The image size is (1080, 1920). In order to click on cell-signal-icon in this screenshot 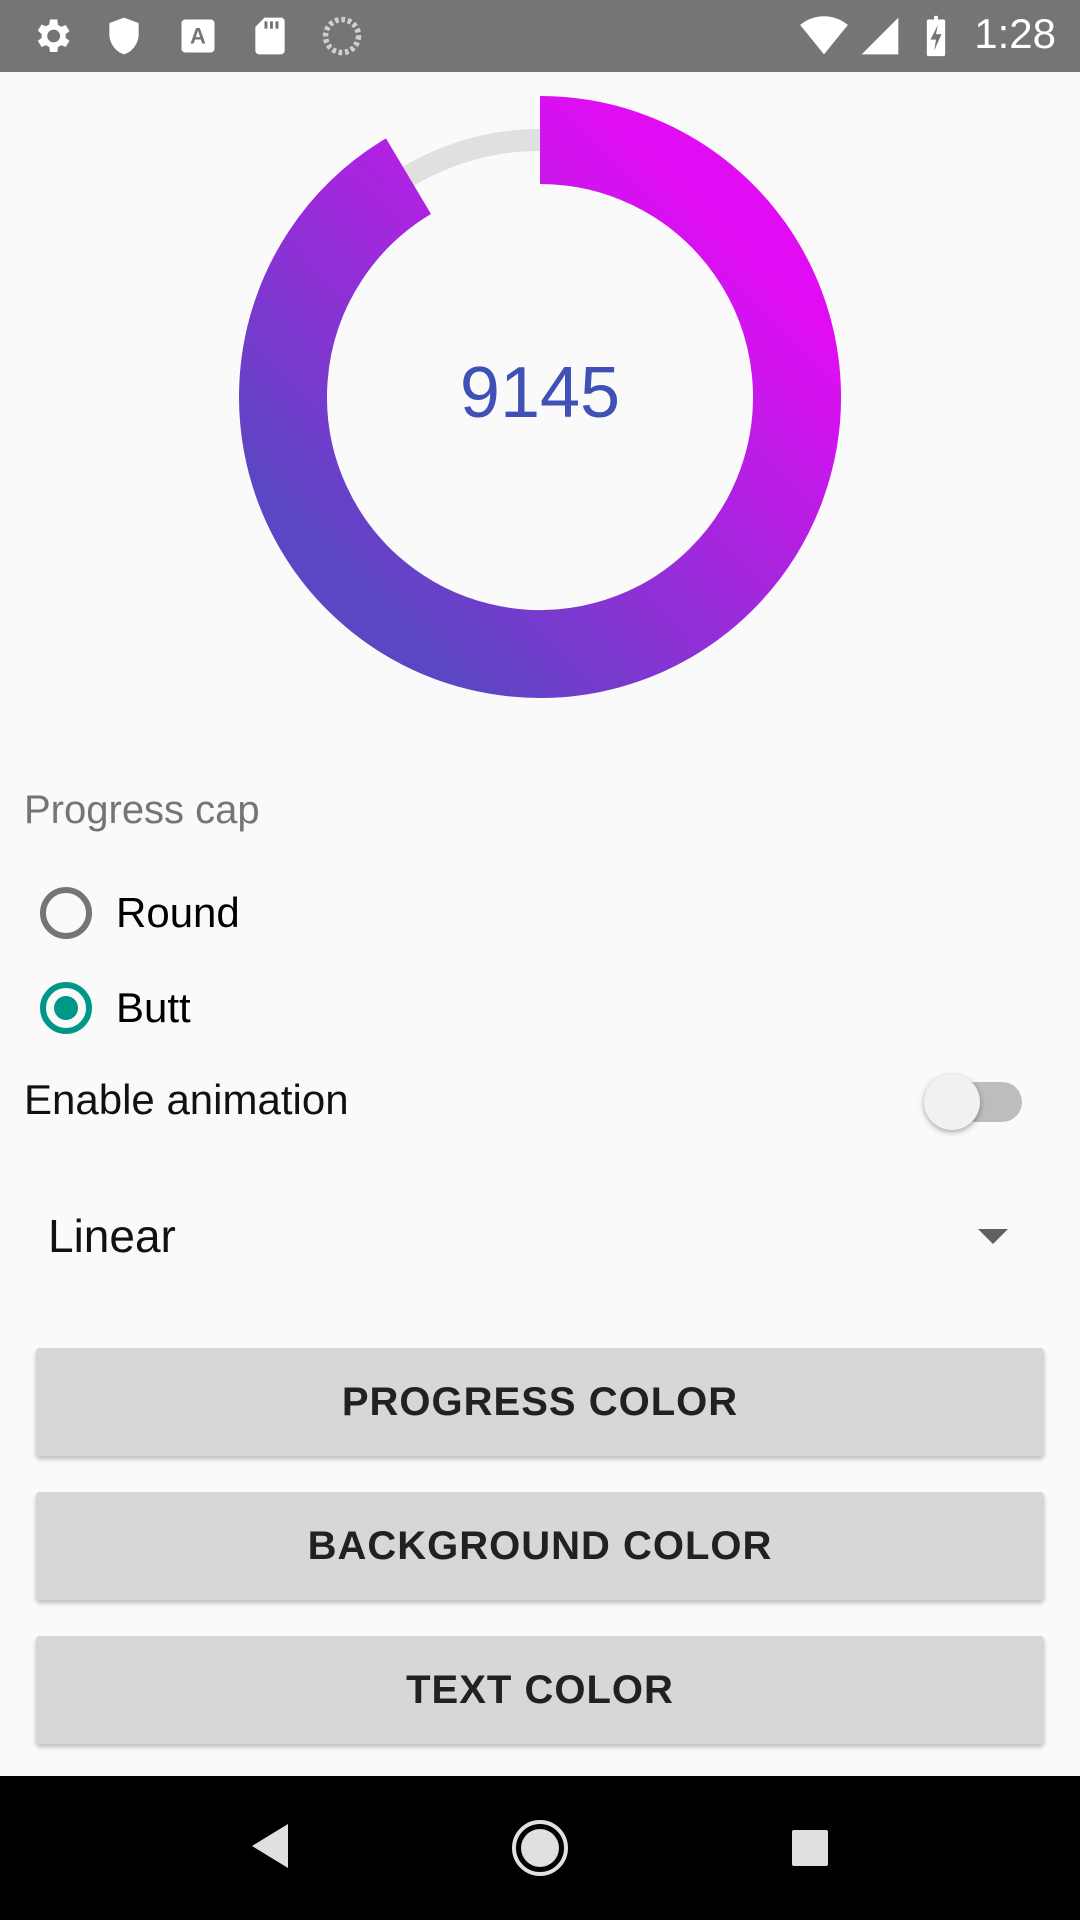, I will do `click(880, 36)`.